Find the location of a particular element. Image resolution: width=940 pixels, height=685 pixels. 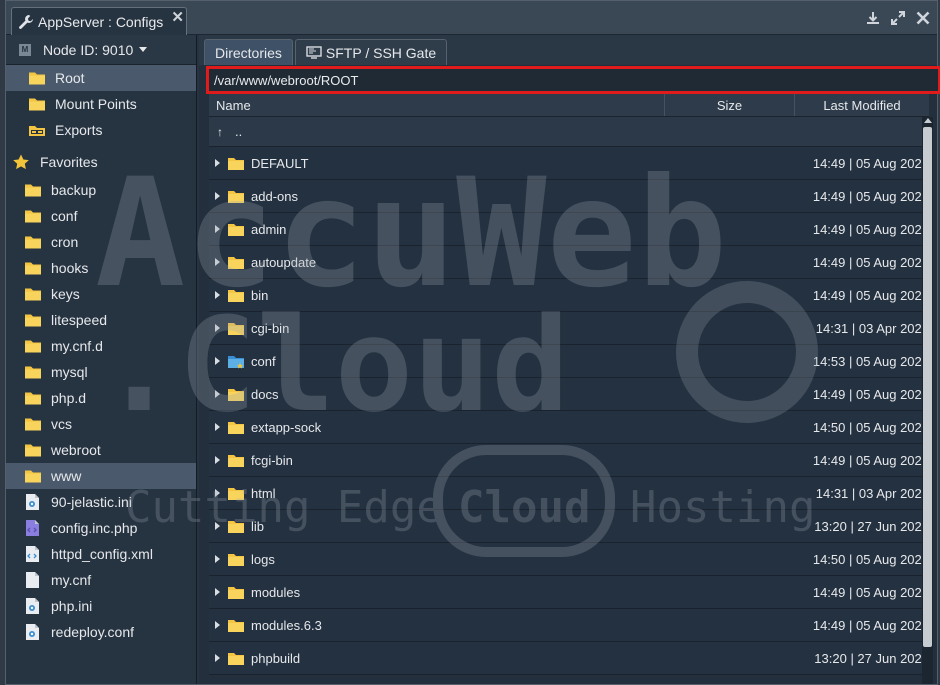

path-input: /var/www/webroot/ROOT is located at coordinates (573, 80).